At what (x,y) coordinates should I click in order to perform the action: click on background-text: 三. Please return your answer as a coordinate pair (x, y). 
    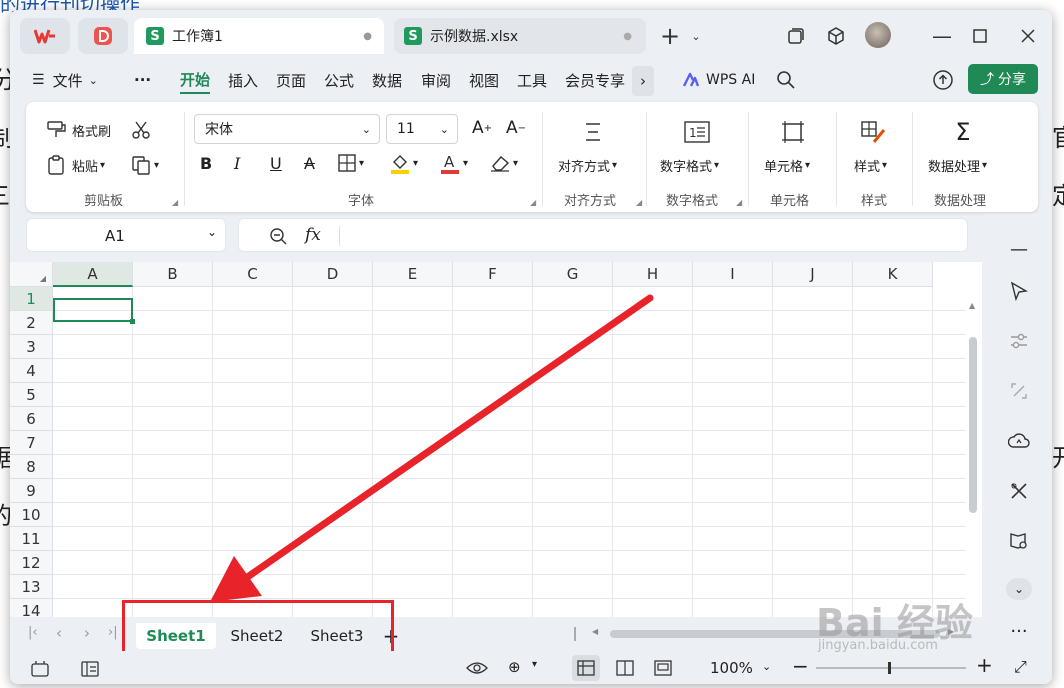
    Looking at the image, I should click on (5, 193).